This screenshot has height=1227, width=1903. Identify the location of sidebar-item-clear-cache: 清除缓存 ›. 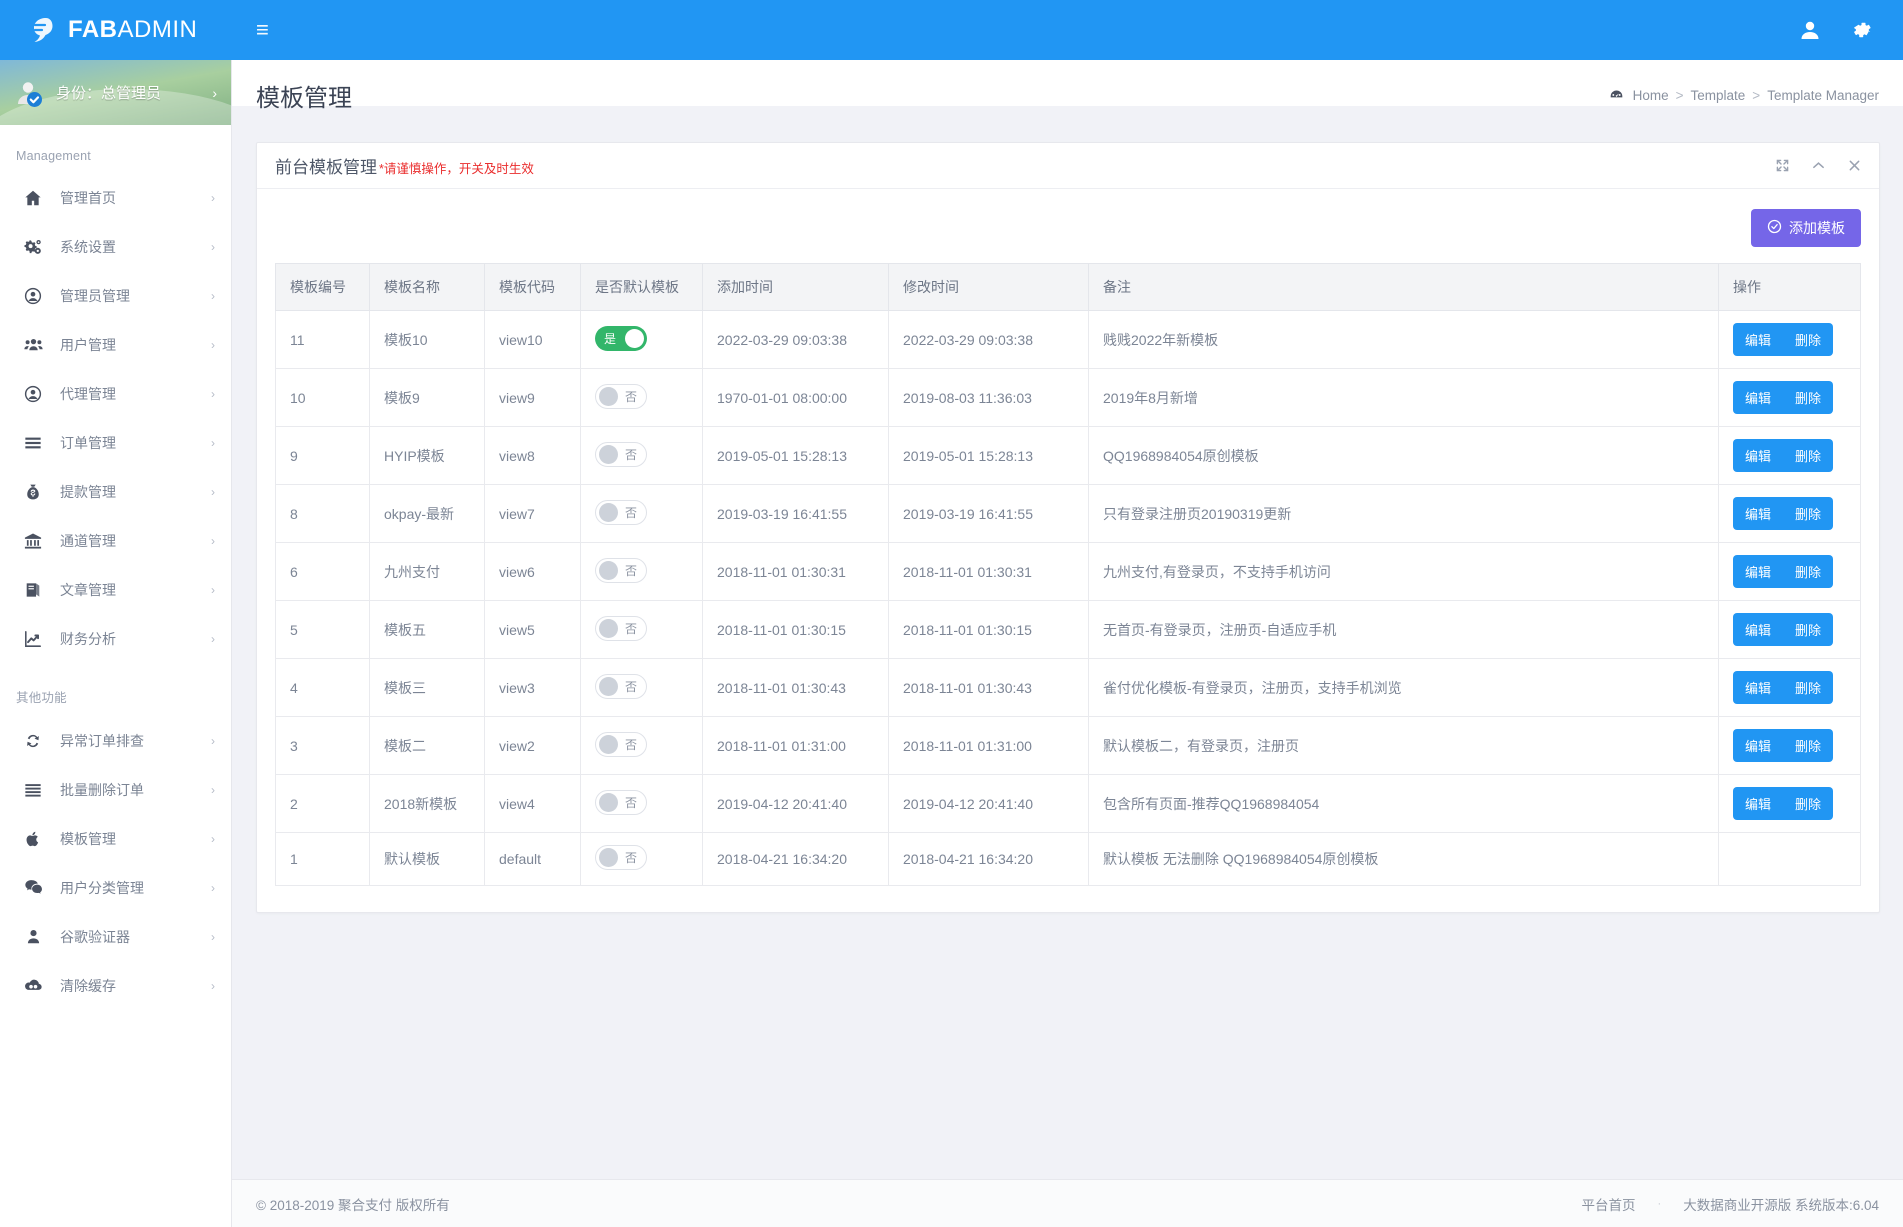
(115, 985).